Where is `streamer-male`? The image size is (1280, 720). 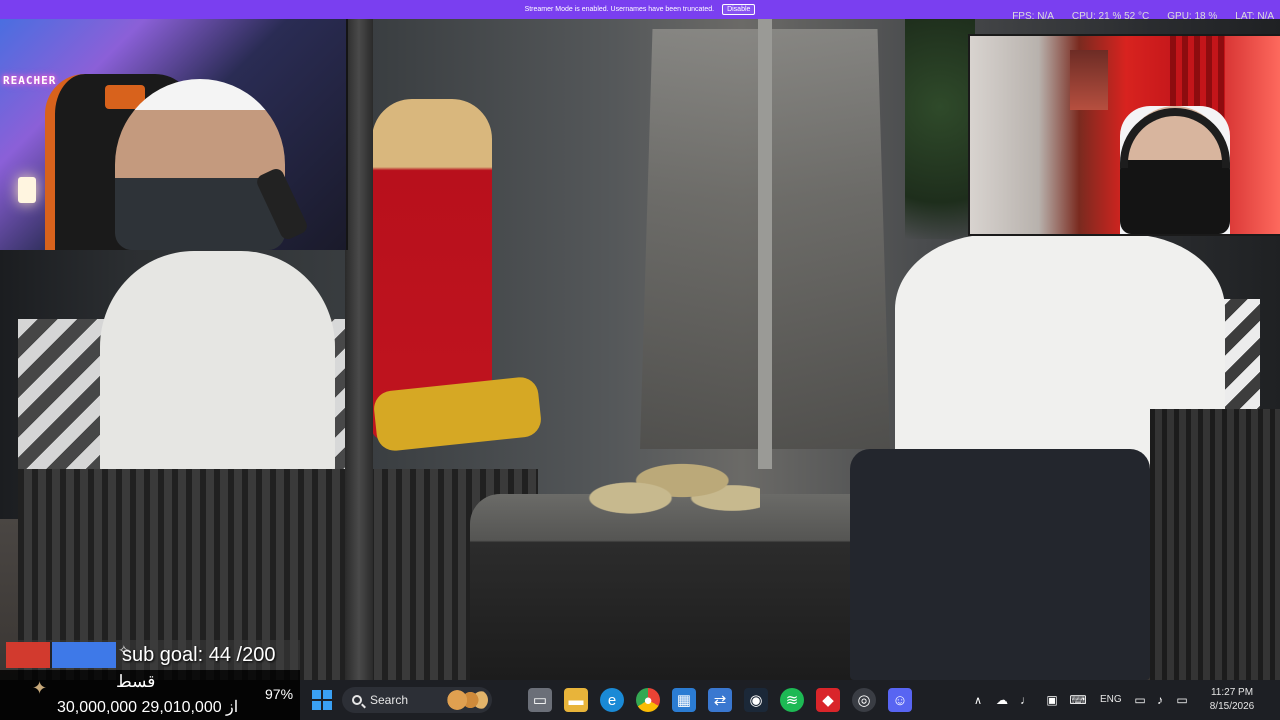 streamer-male is located at coordinates (200, 164).